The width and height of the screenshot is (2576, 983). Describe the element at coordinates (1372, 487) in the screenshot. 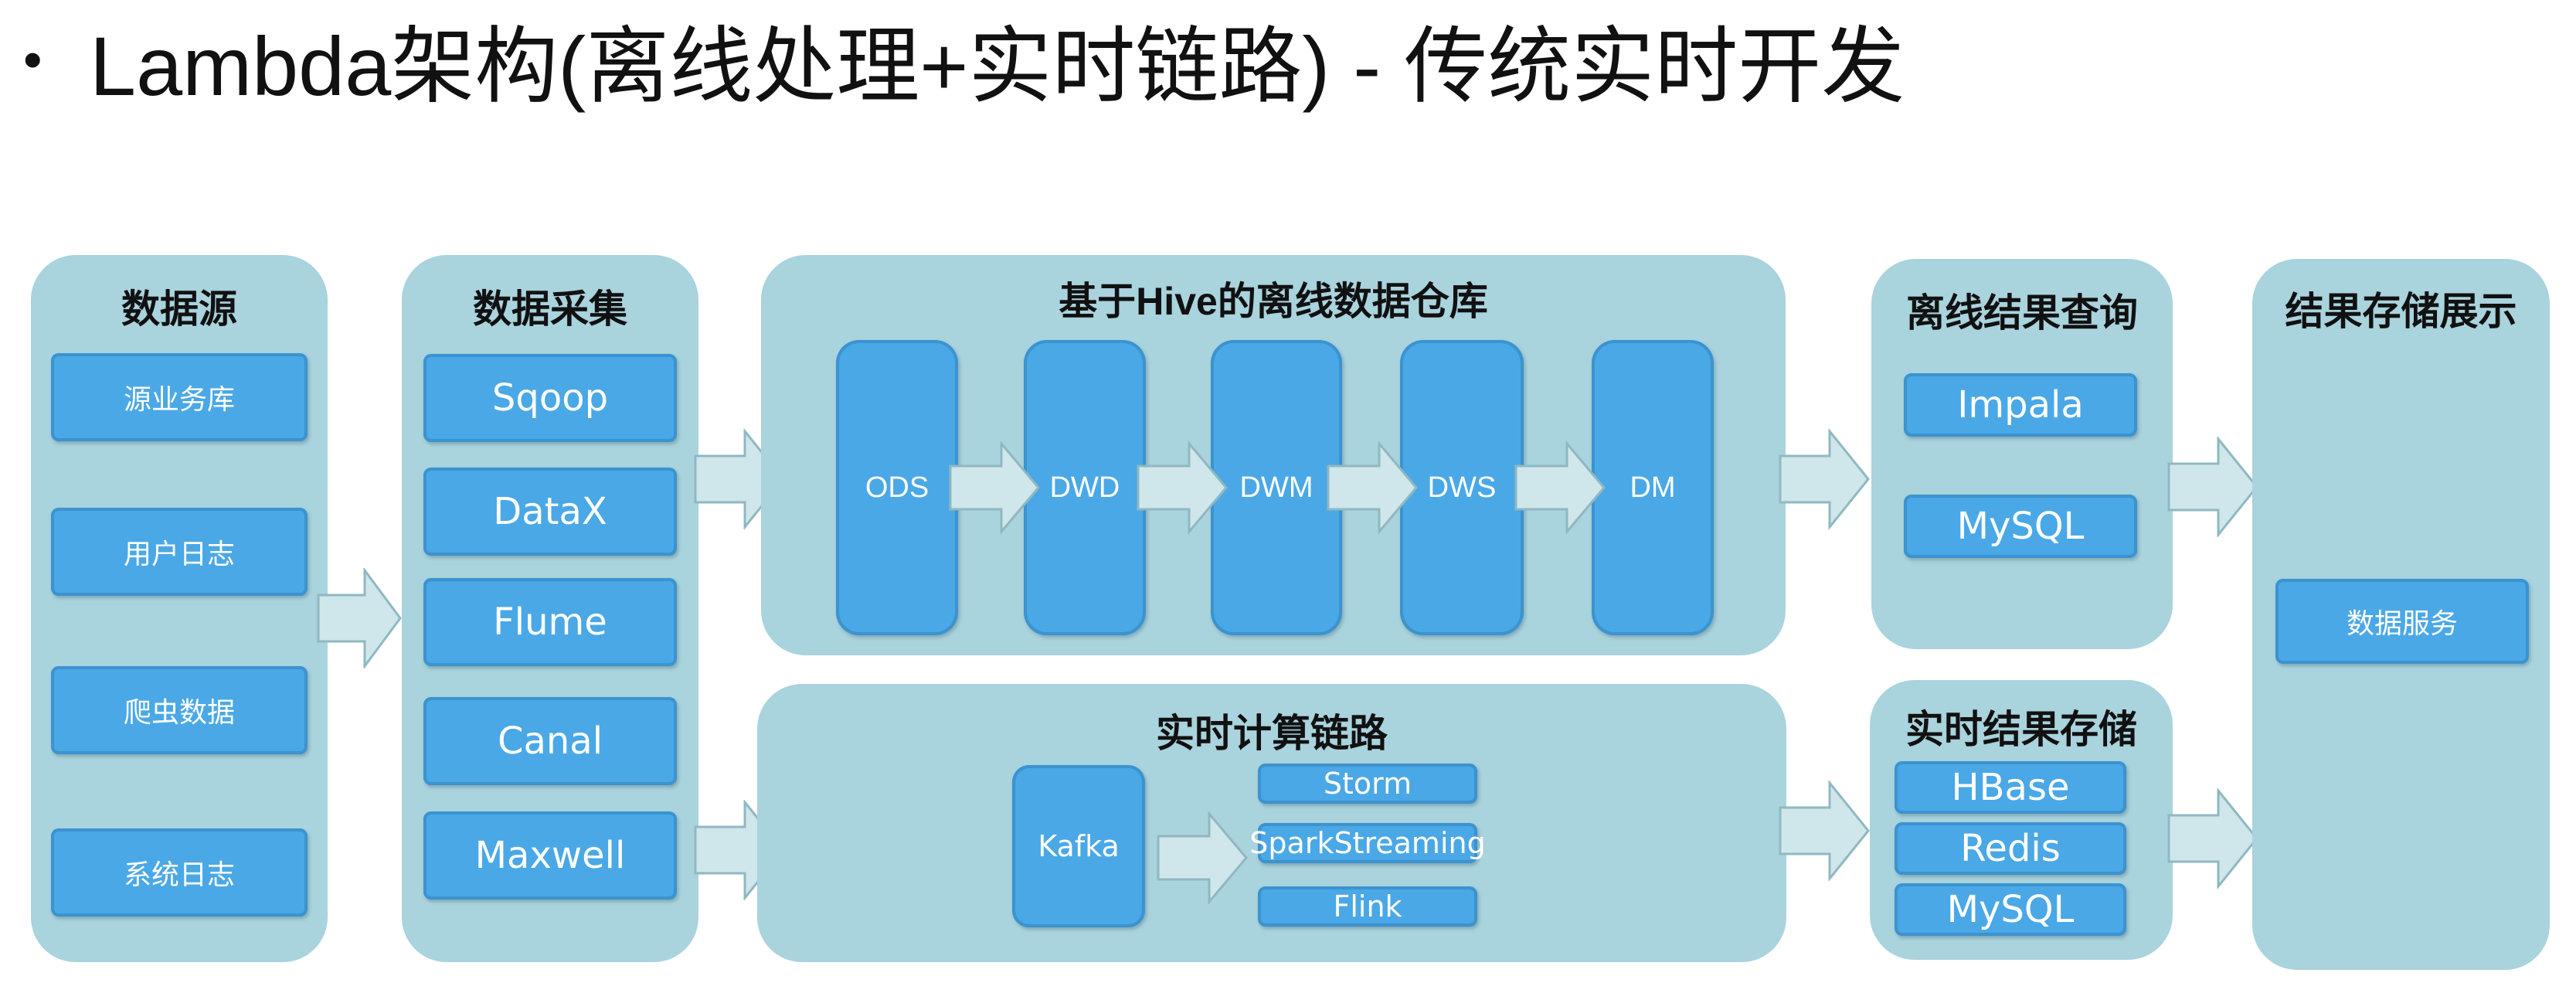

I see `arrow-dwm-to-dws` at that location.